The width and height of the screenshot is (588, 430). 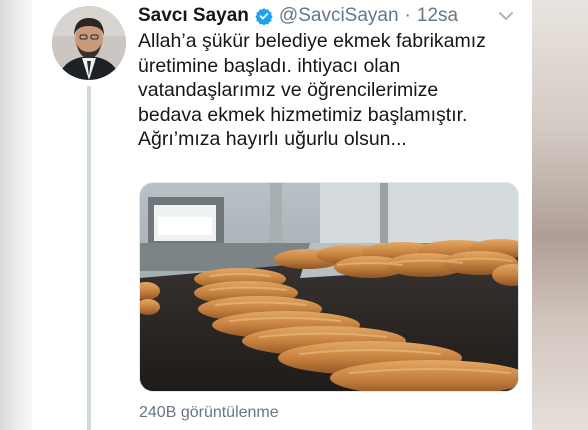 What do you see at coordinates (303, 114) in the screenshot?
I see `tweet-text-line: bedava ekmek hizmetimiz başlamıştır.` at bounding box center [303, 114].